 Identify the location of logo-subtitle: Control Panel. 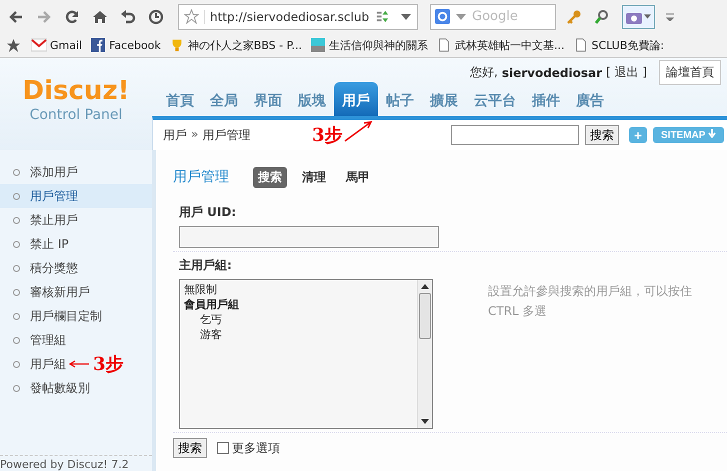
(76, 115).